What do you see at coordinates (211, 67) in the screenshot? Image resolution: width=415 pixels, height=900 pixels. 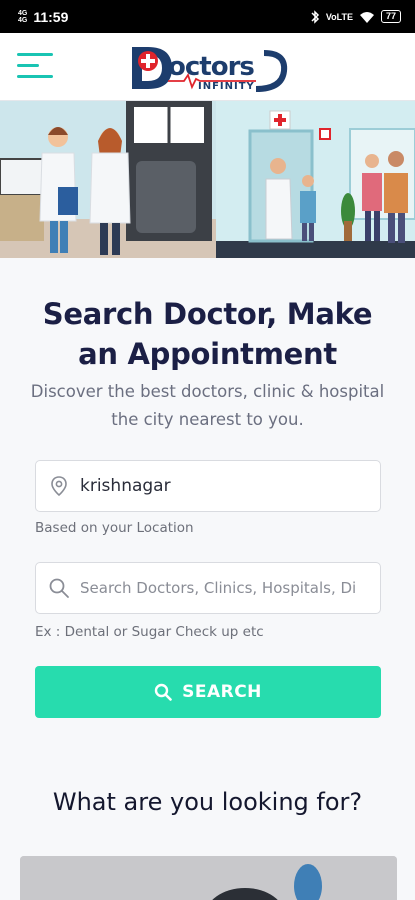 I see `svg-text: octors` at bounding box center [211, 67].